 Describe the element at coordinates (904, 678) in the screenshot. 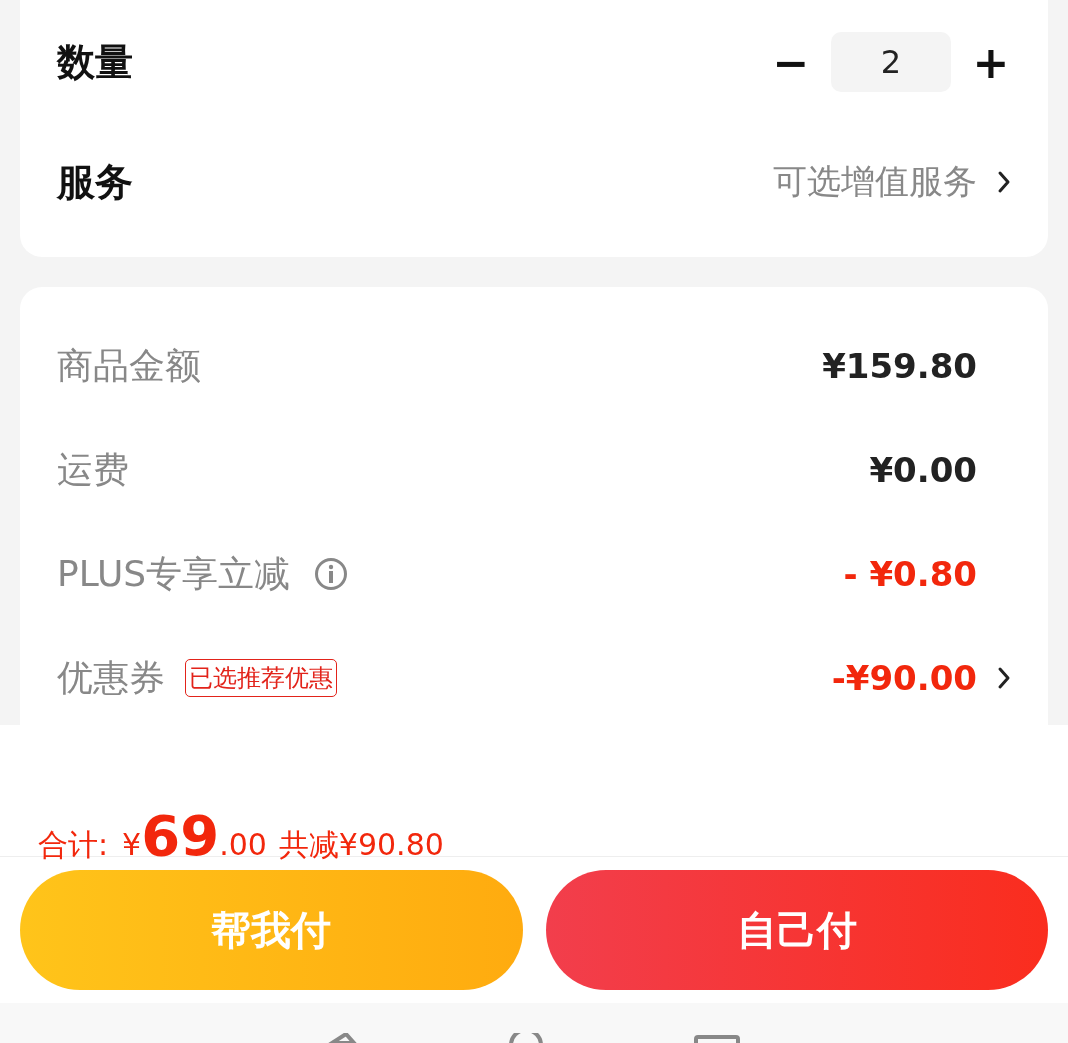

I see `summary-value: -¥90.00` at that location.